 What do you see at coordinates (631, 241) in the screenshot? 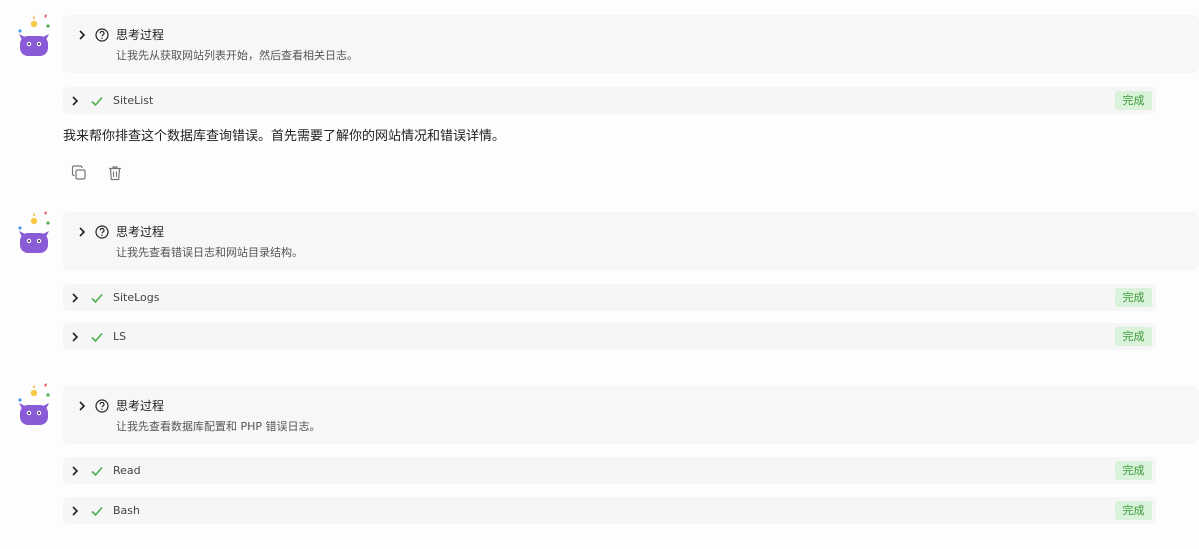
I see `thinking-panel: 思考过程 让我先查看错误日志和网站目录结构。` at bounding box center [631, 241].